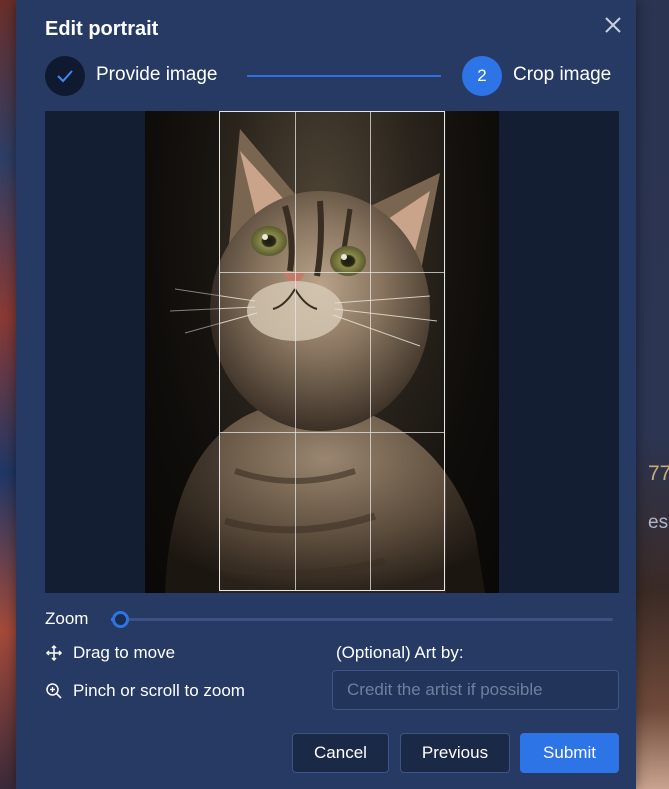 The width and height of the screenshot is (669, 789). I want to click on submit-button: Submit, so click(569, 753).